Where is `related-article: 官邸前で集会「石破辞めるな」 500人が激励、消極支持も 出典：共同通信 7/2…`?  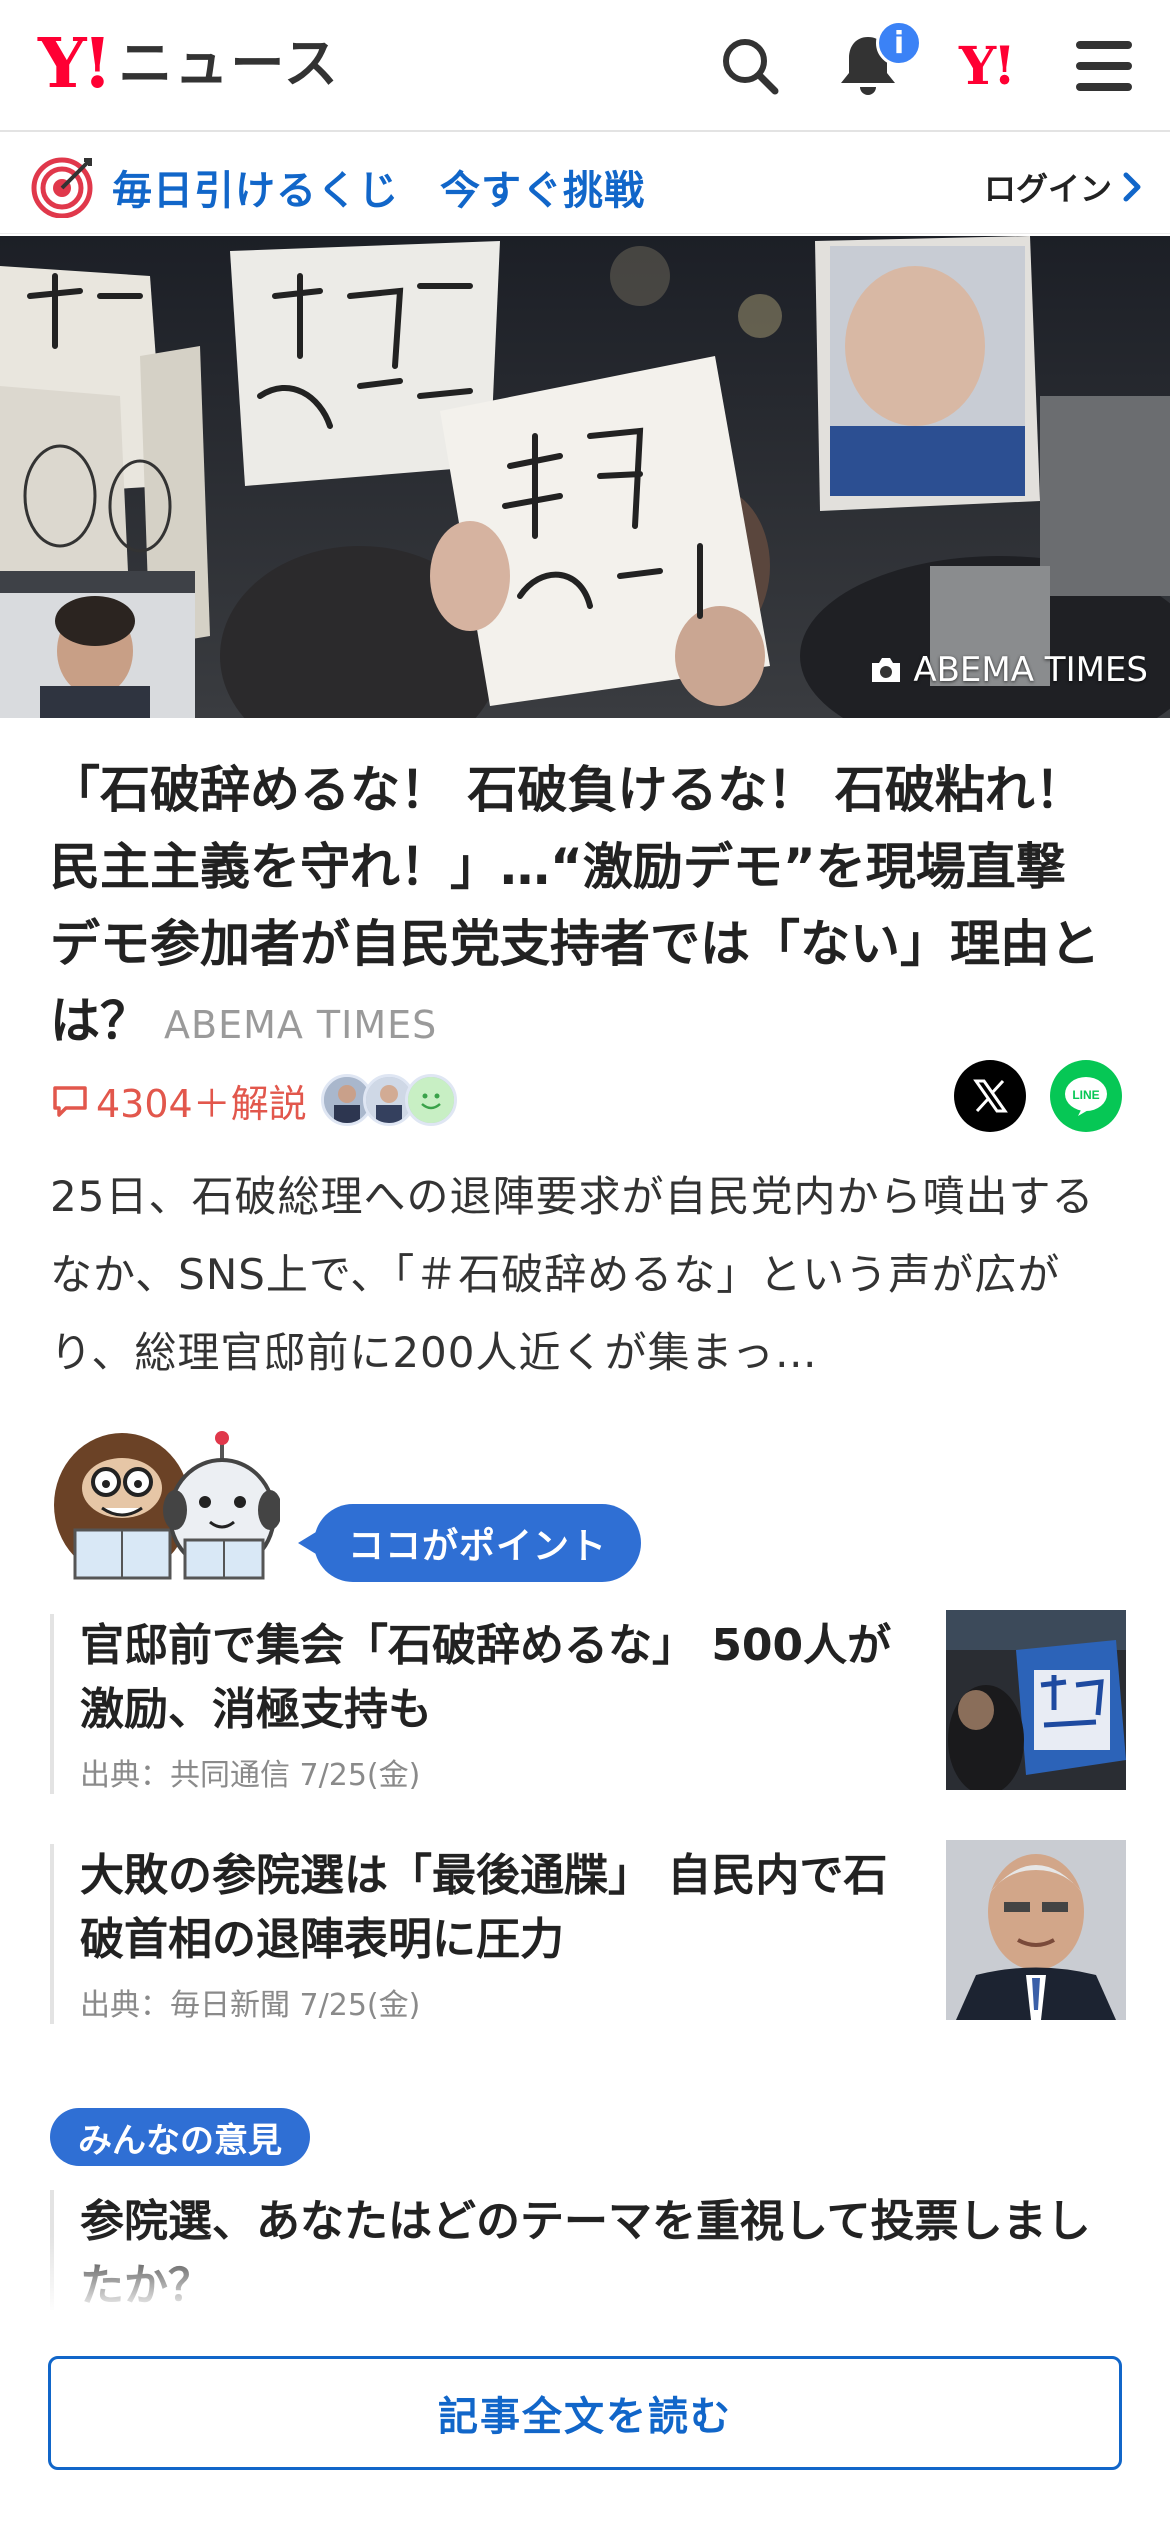 related-article: 官邸前で集会「石破辞めるな」 500人が激励、消極支持も 出典：共同通信 7/2… is located at coordinates (588, 1702).